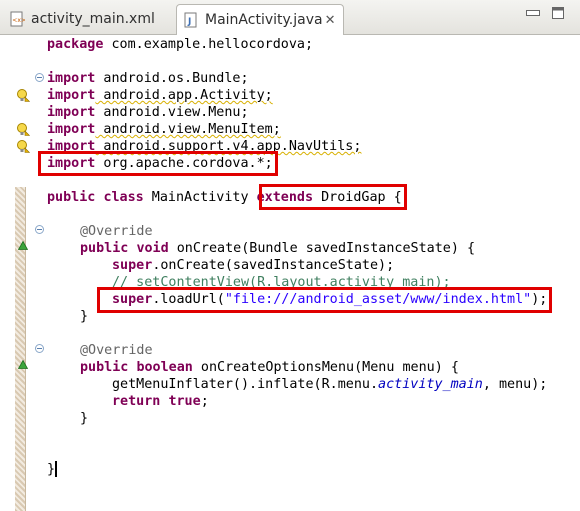 The width and height of the screenshot is (580, 511). I want to click on keyword: package, so click(75, 44).